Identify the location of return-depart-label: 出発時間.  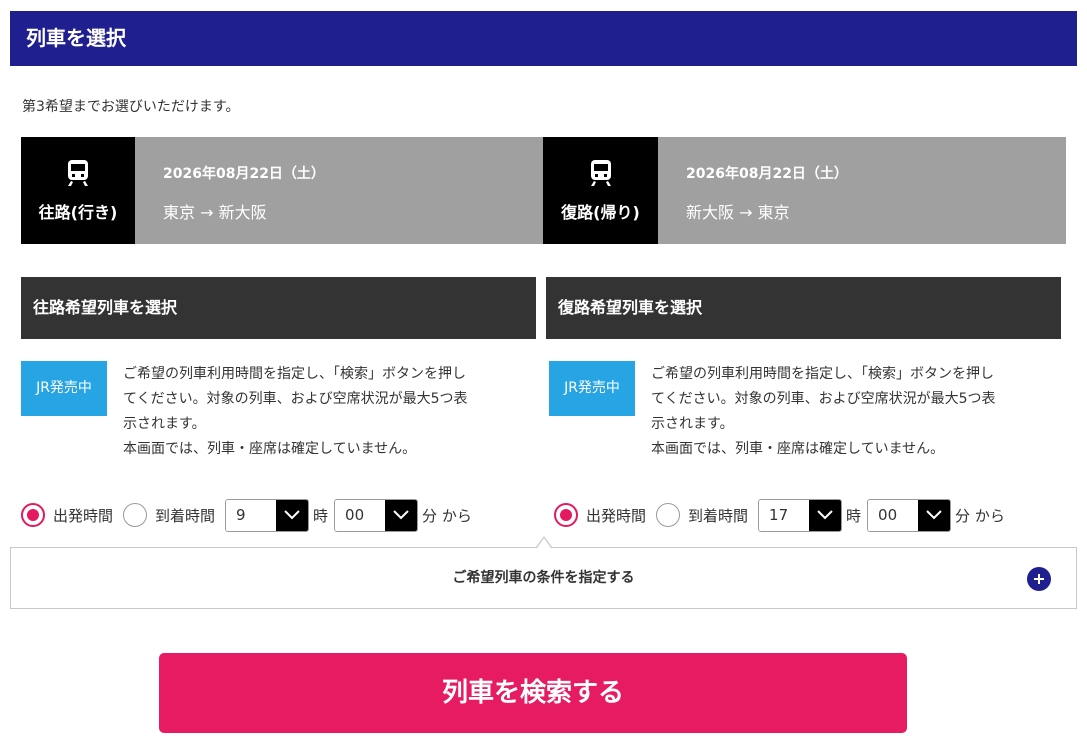
(616, 515).